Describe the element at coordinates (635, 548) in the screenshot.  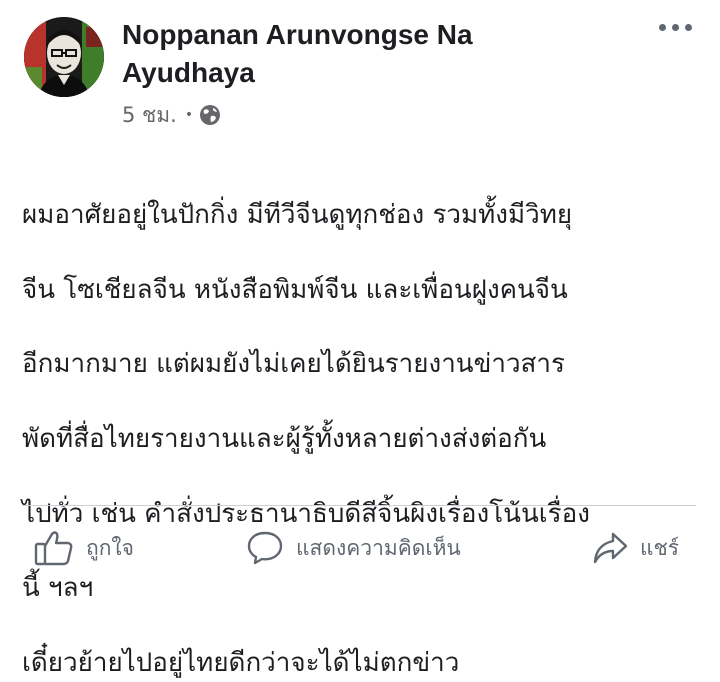
I see `share-button: แชร์` at that location.